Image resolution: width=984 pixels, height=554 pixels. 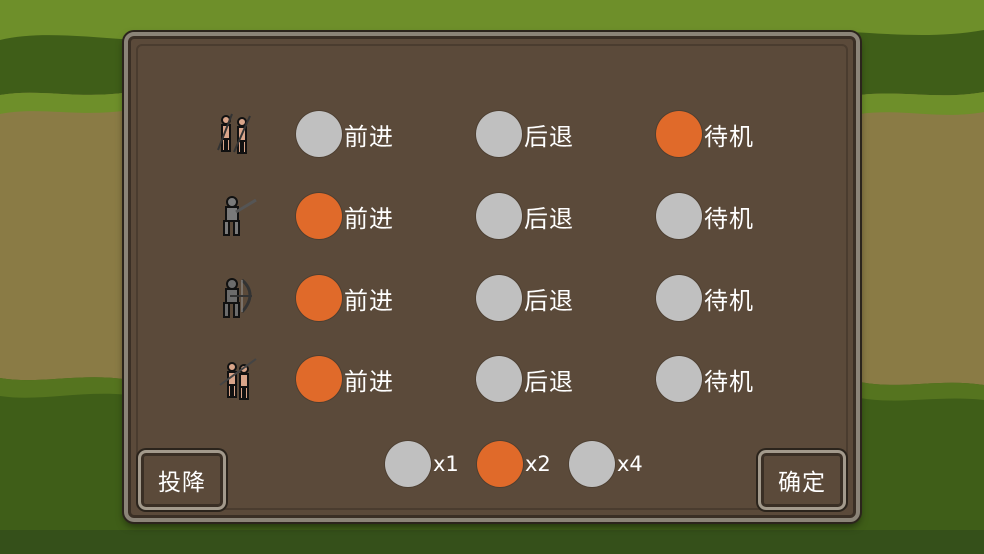 What do you see at coordinates (630, 464) in the screenshot?
I see `speed-label: x4` at bounding box center [630, 464].